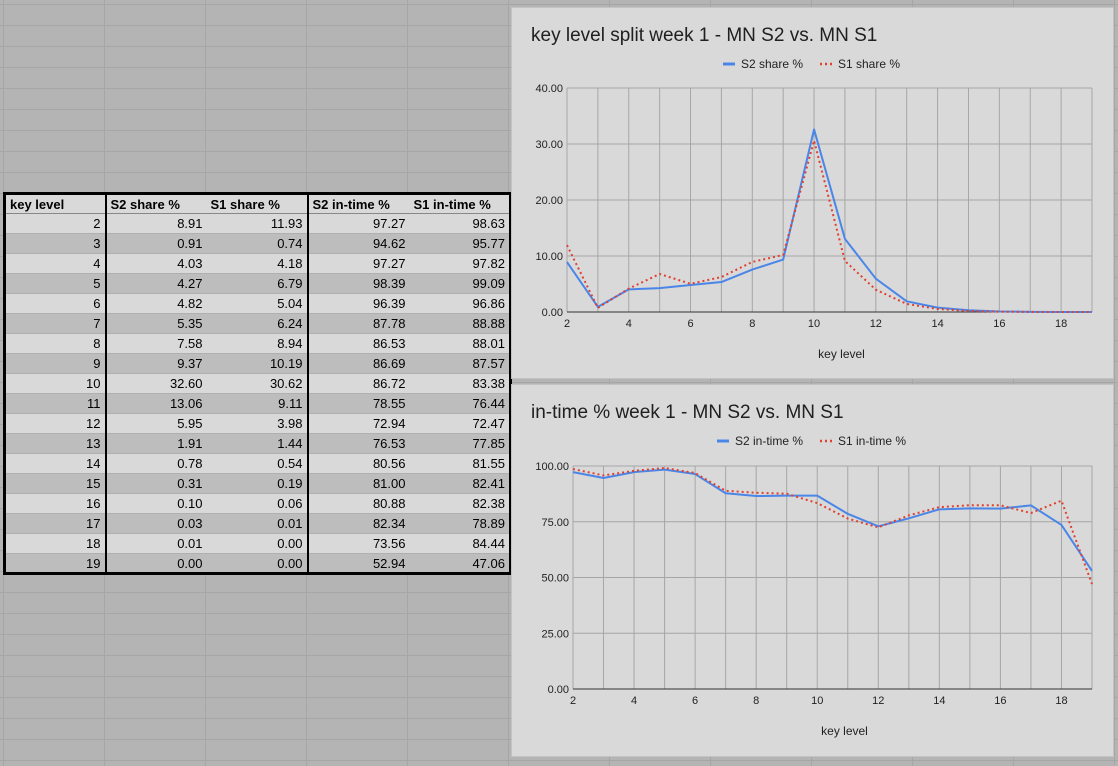 Image resolution: width=1118 pixels, height=766 pixels. I want to click on cell-s2-share: 1.91, so click(155, 443).